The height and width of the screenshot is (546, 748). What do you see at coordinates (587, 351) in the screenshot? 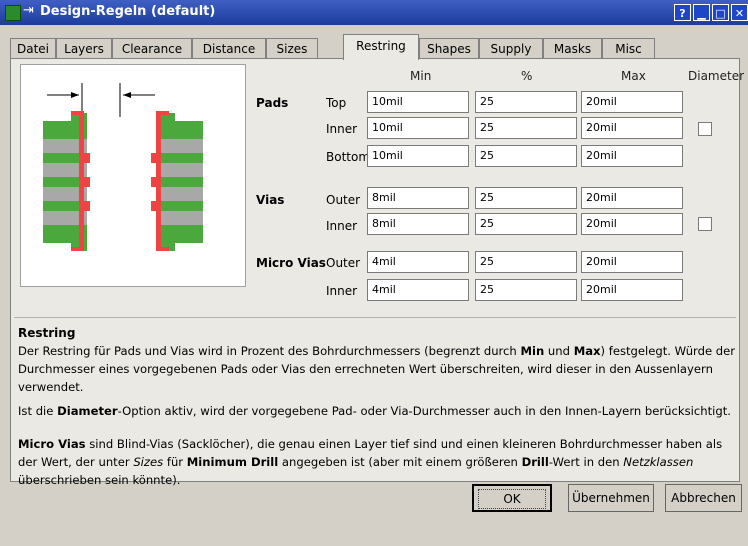
I see `help-emphasis: Max` at bounding box center [587, 351].